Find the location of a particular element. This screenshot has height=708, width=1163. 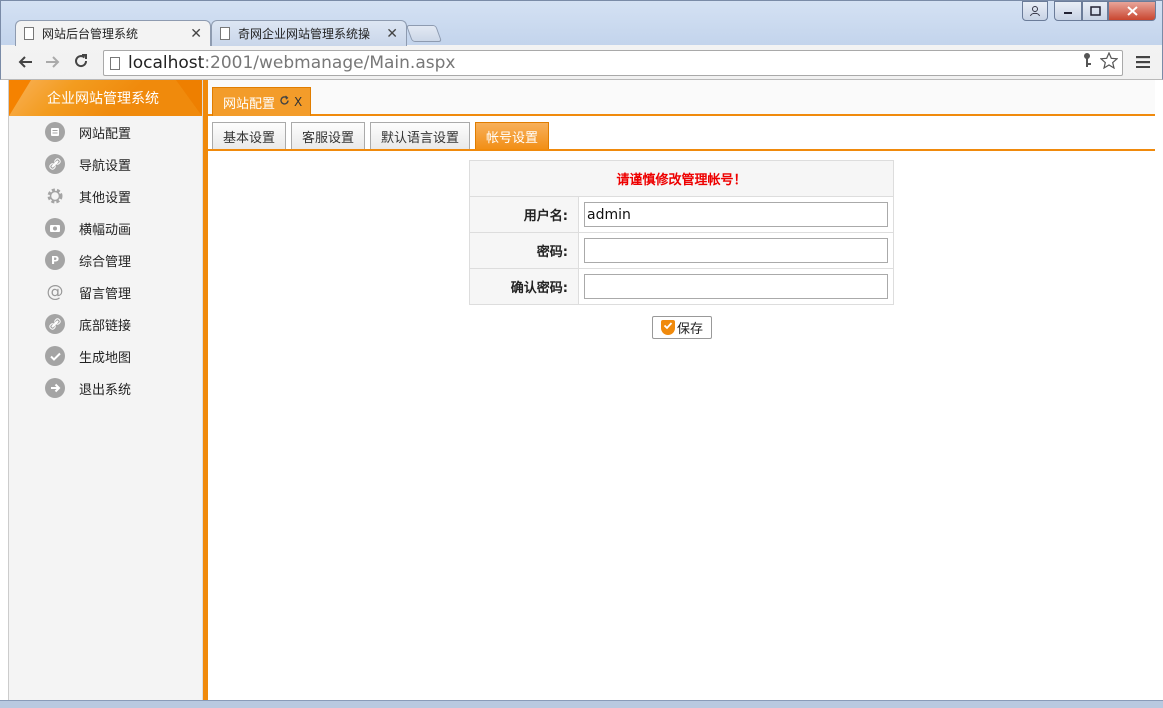

window-controls is located at coordinates (1089, 11).